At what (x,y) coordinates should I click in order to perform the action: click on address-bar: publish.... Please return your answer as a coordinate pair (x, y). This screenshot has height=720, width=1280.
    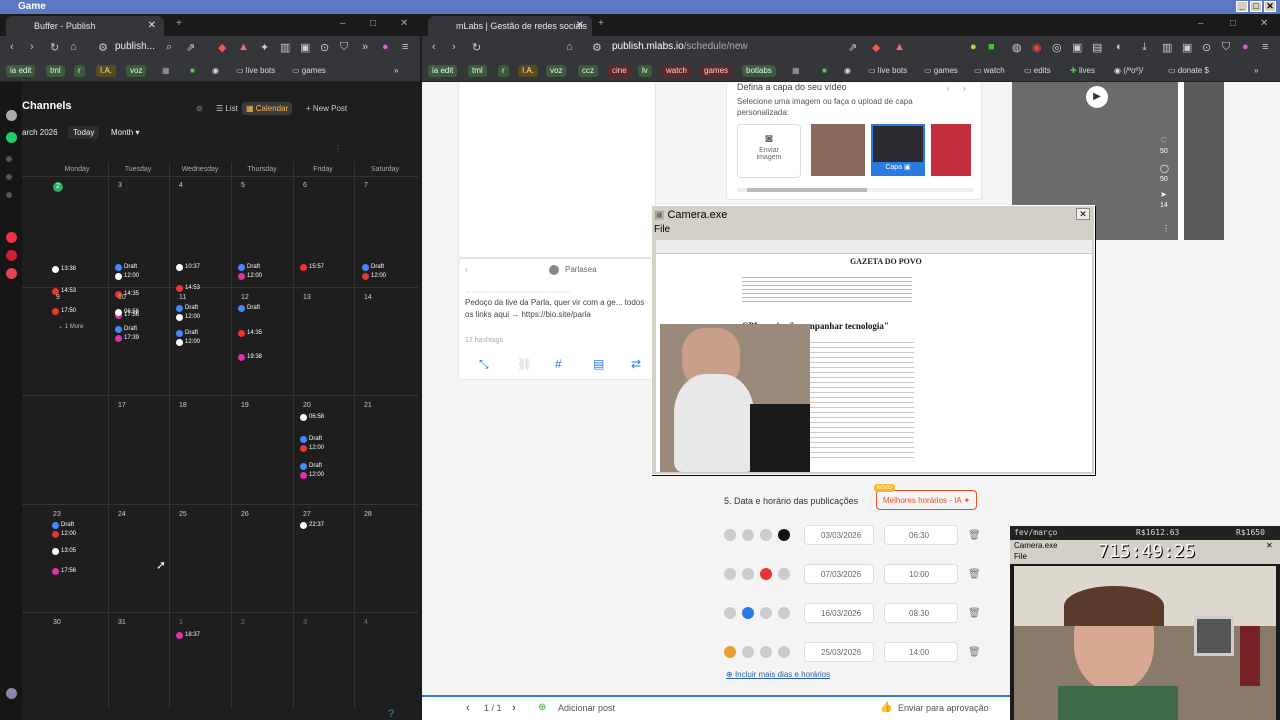
    Looking at the image, I should click on (135, 46).